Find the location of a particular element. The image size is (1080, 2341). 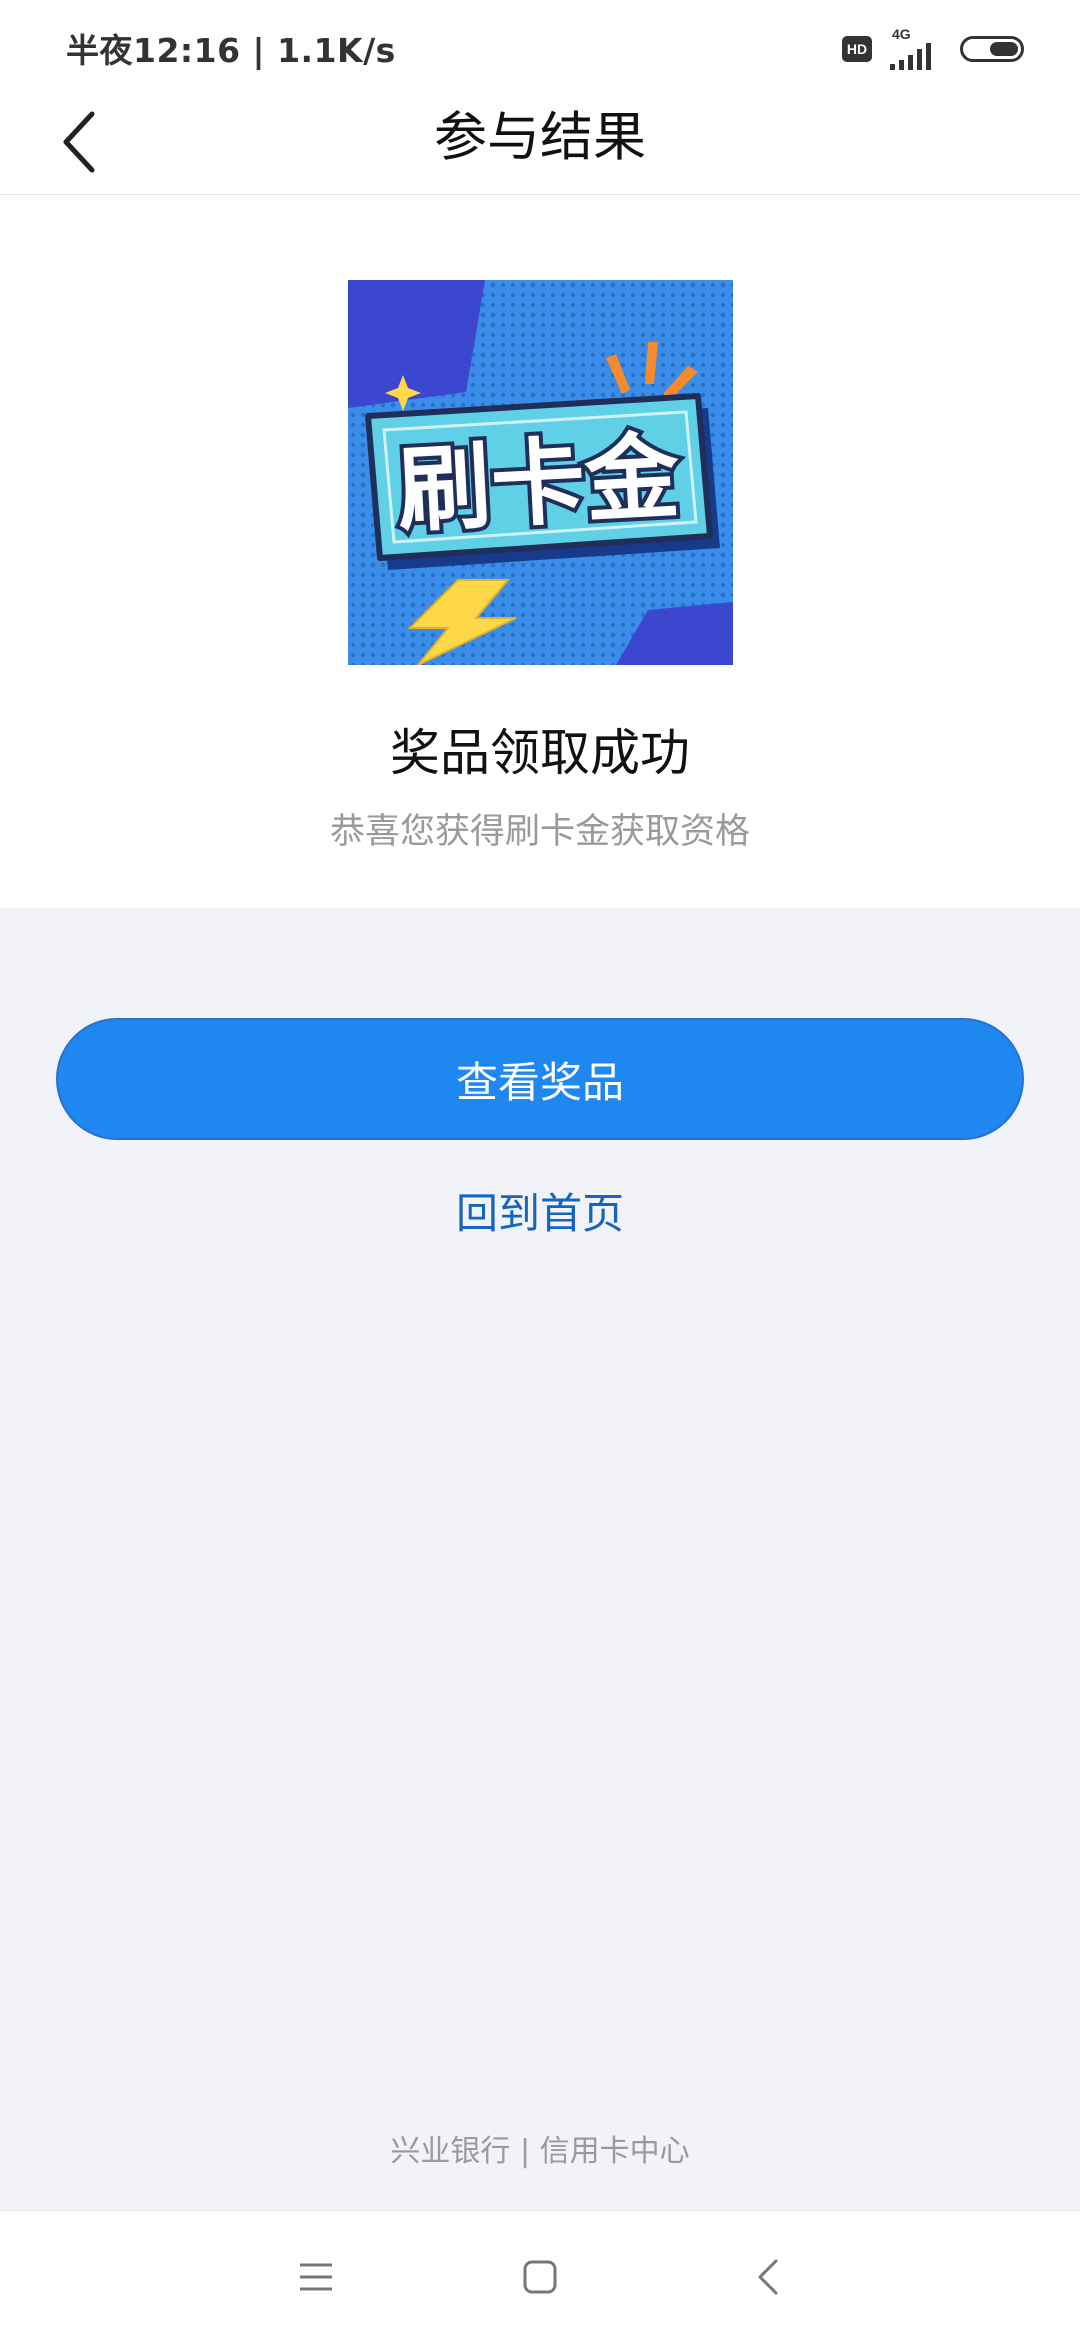

hd-icon: HD is located at coordinates (857, 49).